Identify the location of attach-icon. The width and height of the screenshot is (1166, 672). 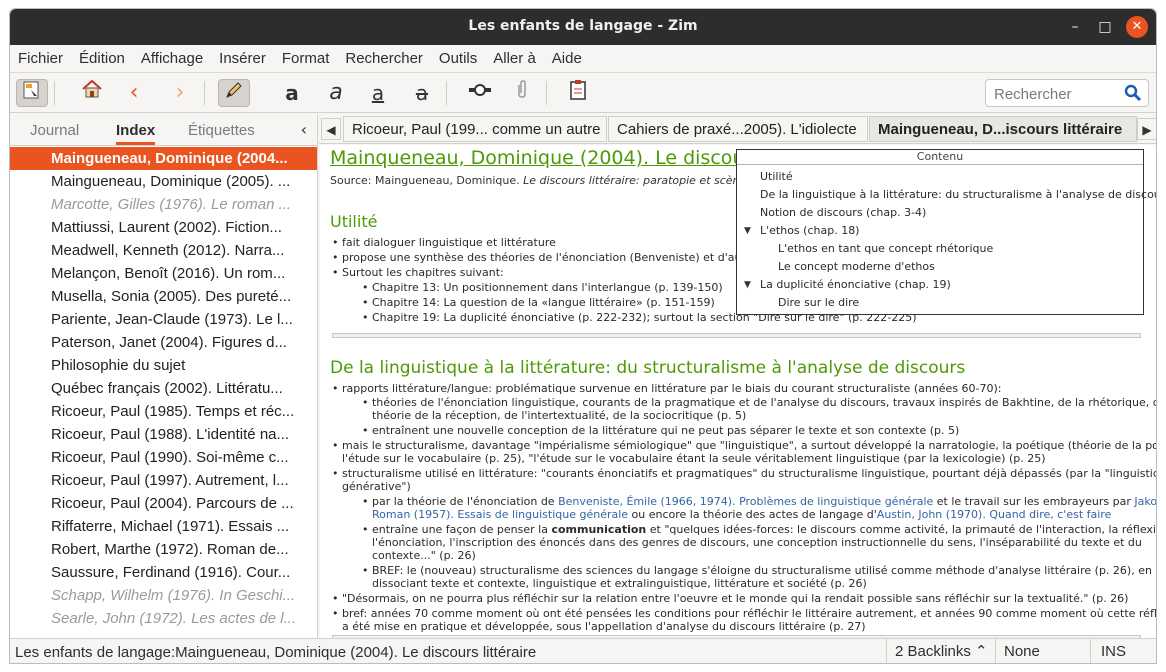
(522, 93).